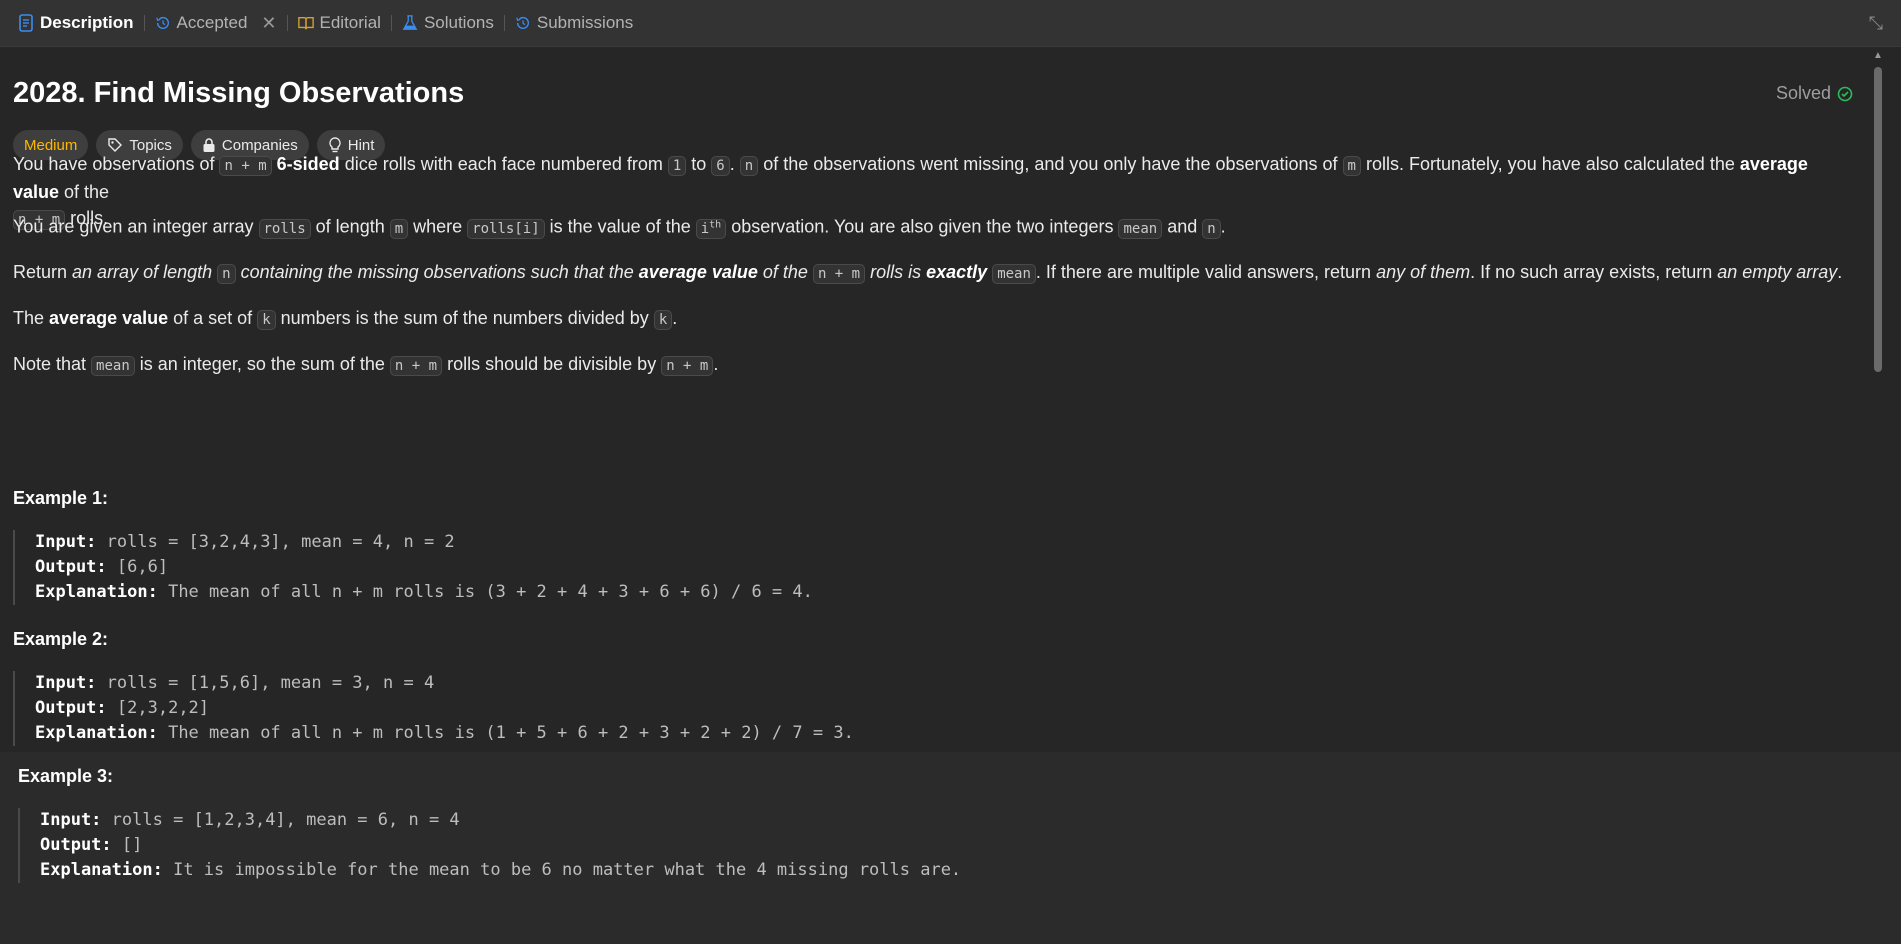  I want to click on tab-label: Editorial, so click(350, 22).